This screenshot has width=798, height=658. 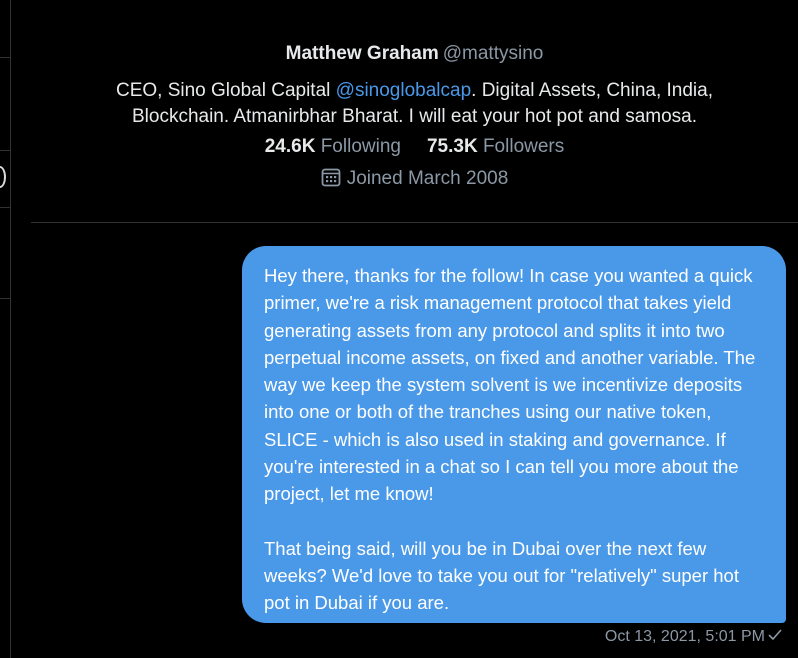 I want to click on followers-count: 75.3K, so click(x=452, y=146).